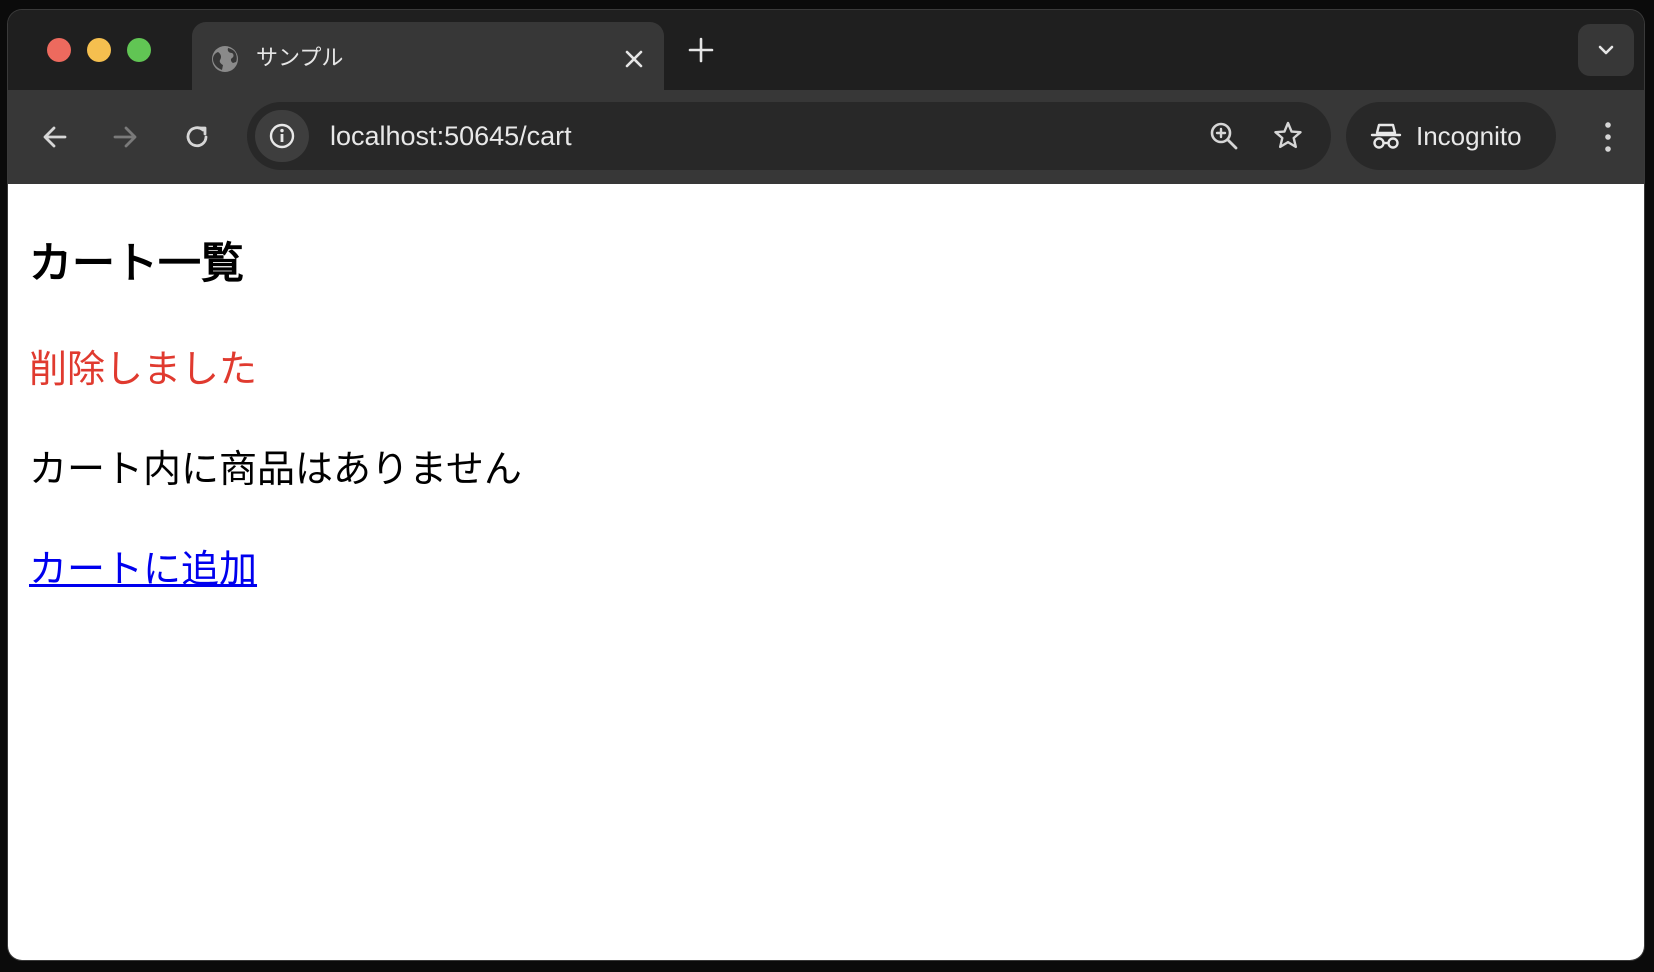 This screenshot has width=1654, height=972. I want to click on tab-search-button, so click(1606, 50).